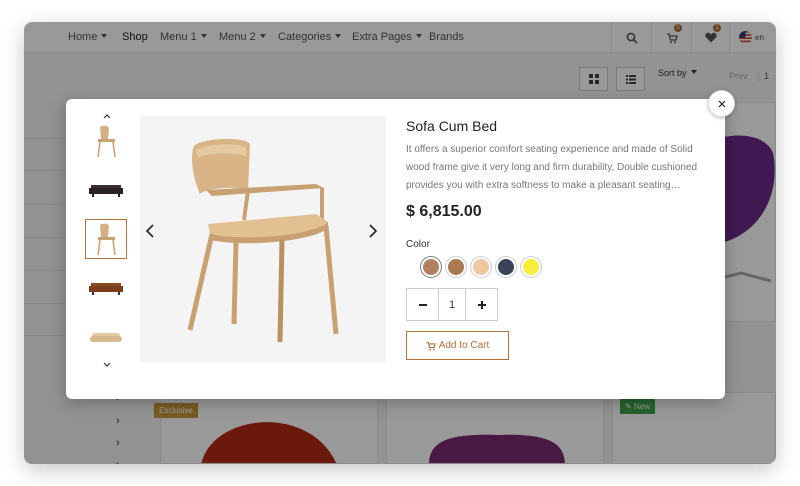 The height and width of the screenshot is (486, 800). What do you see at coordinates (464, 345) in the screenshot?
I see `add-to-cart-label: Add to Cart` at bounding box center [464, 345].